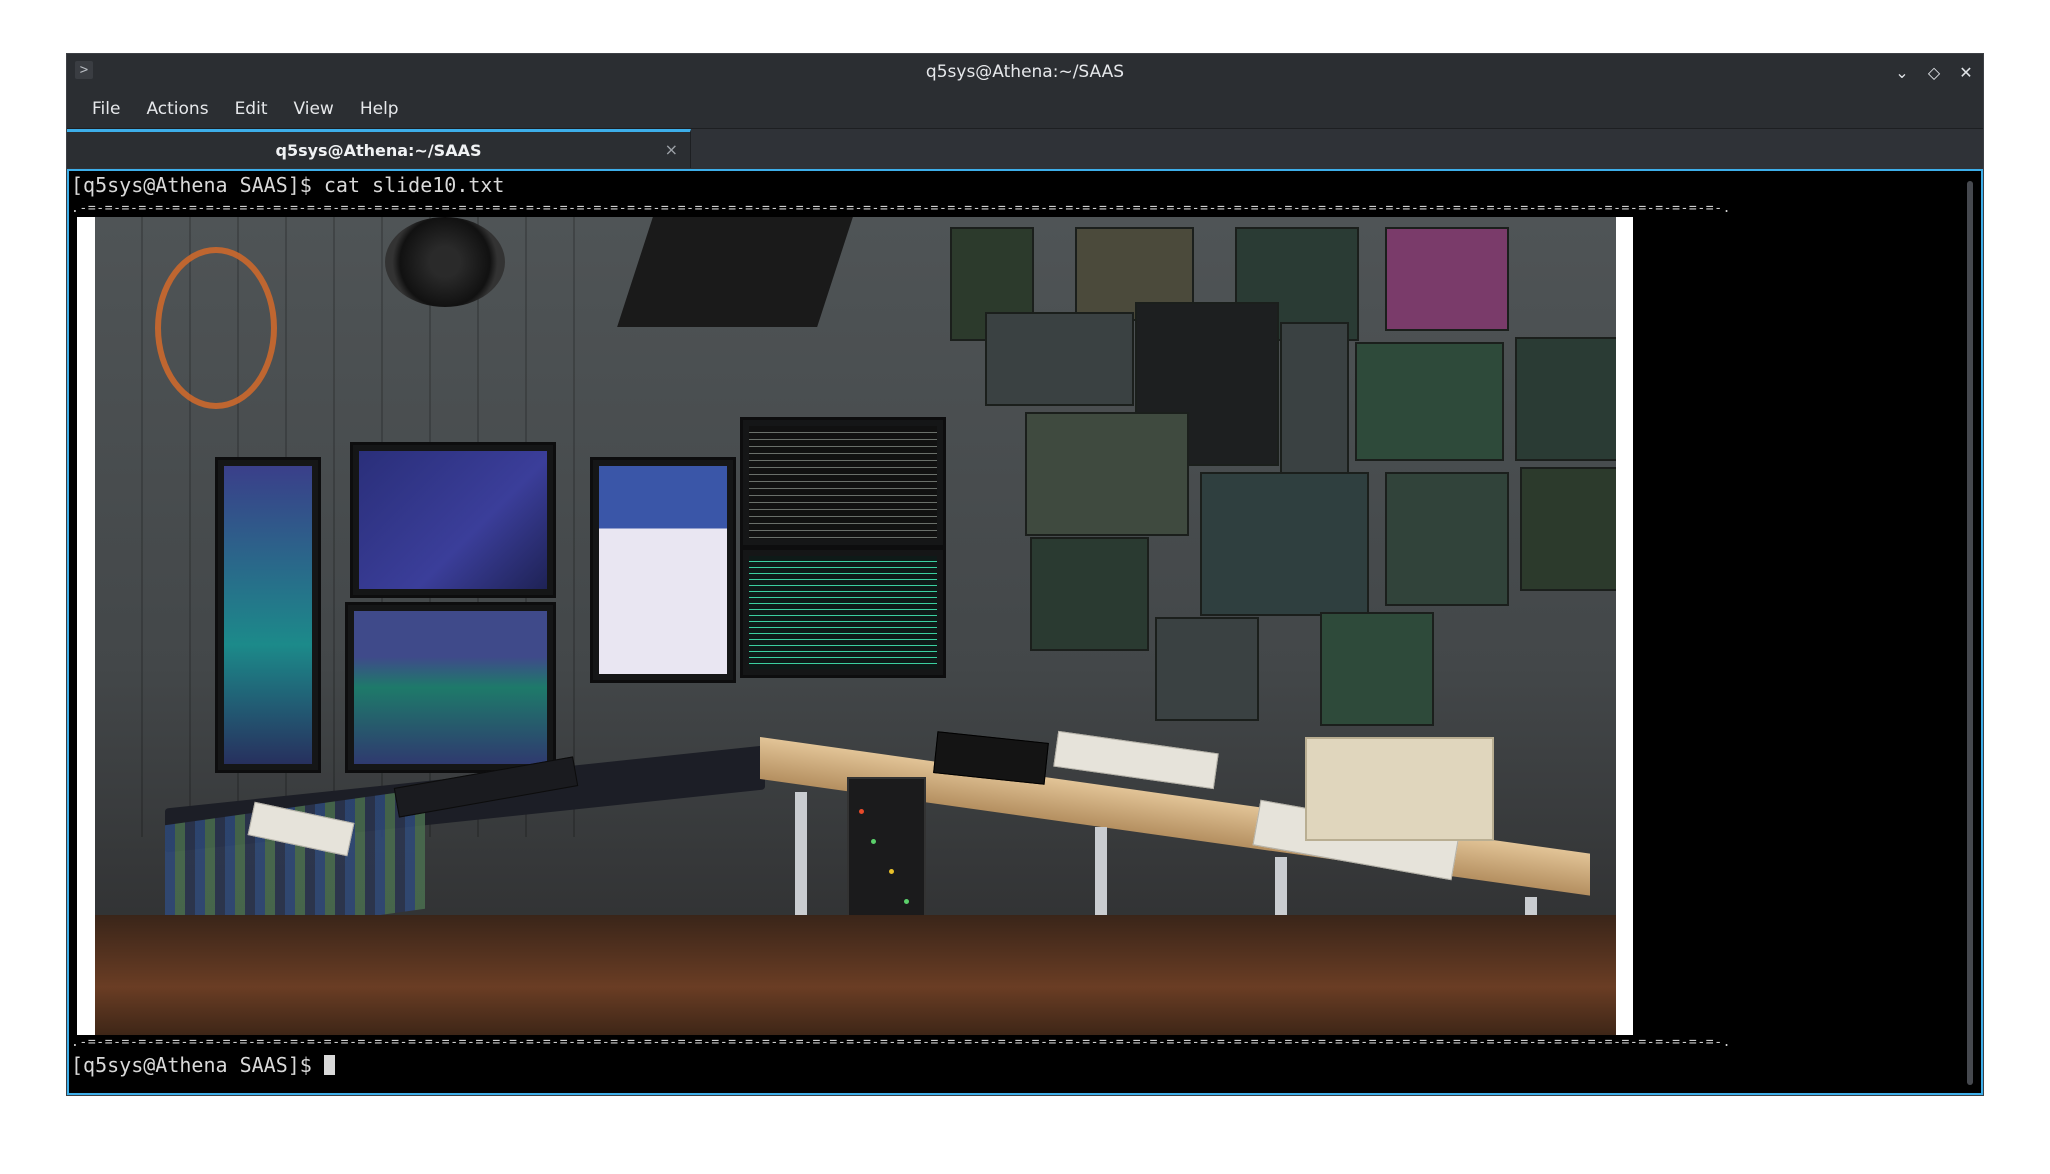 The image size is (2050, 1174). I want to click on white-keyboard, so click(1136, 760).